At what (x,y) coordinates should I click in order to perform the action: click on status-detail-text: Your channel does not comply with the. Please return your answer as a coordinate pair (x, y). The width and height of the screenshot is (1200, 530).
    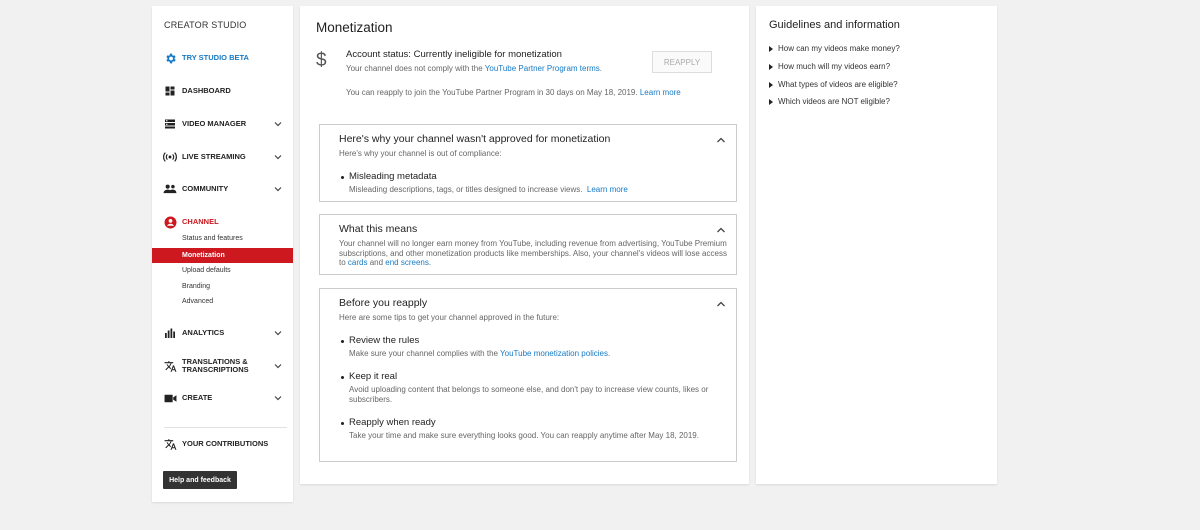
    Looking at the image, I should click on (415, 68).